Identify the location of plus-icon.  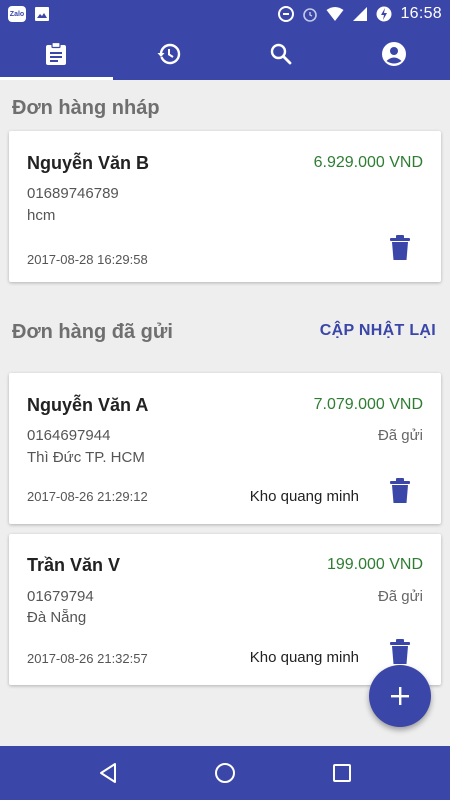
(400, 696).